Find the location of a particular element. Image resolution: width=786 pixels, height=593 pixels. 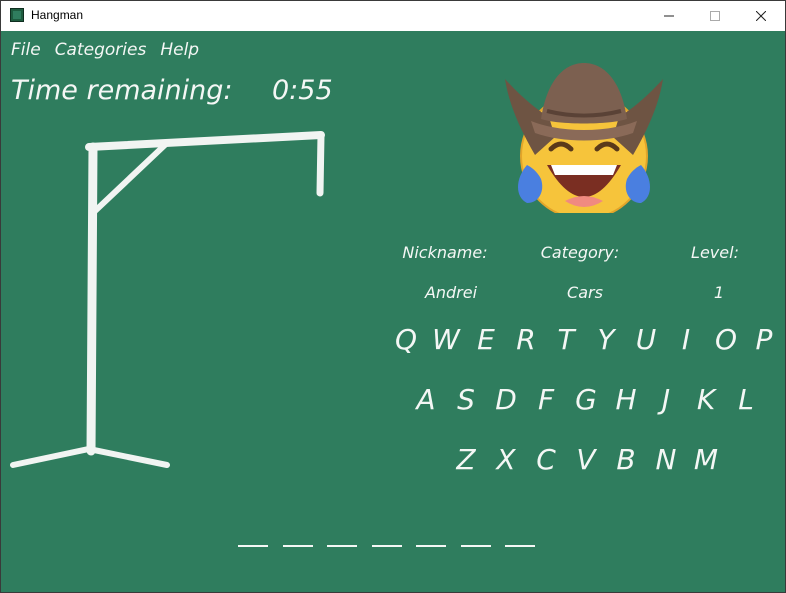

key-d: D is located at coordinates (506, 399).